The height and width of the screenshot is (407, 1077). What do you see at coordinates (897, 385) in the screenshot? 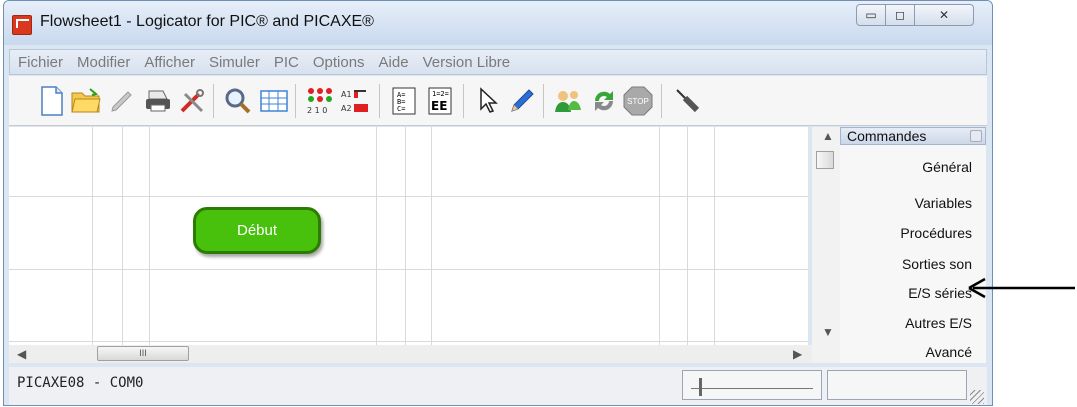
I see `status-field` at bounding box center [897, 385].